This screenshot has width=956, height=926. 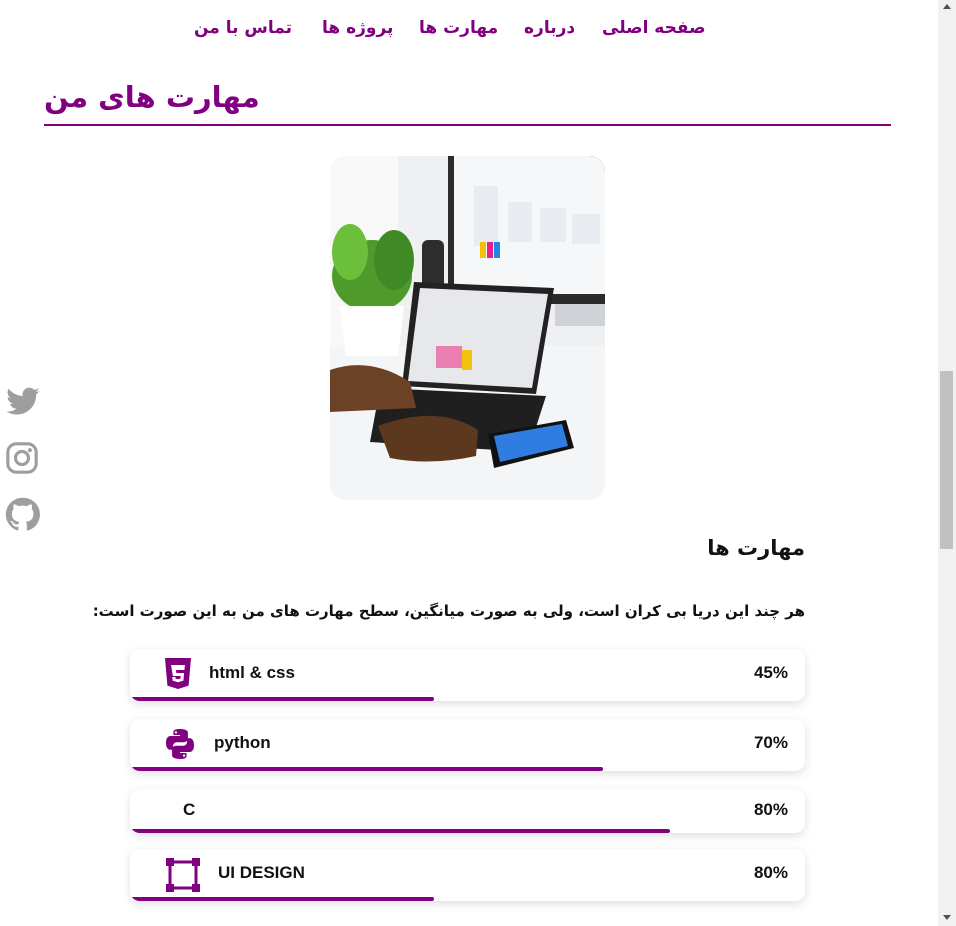 What do you see at coordinates (261, 872) in the screenshot?
I see `skill-name: UI DESIGN` at bounding box center [261, 872].